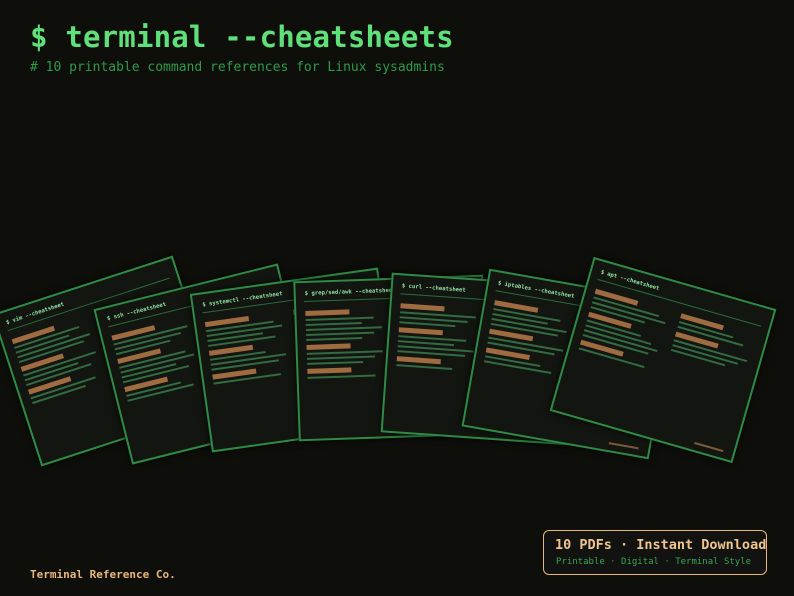 This screenshot has height=596, width=794. Describe the element at coordinates (654, 562) in the screenshot. I see `badge-subtitle: Printable · Digital · Terminal Style` at that location.